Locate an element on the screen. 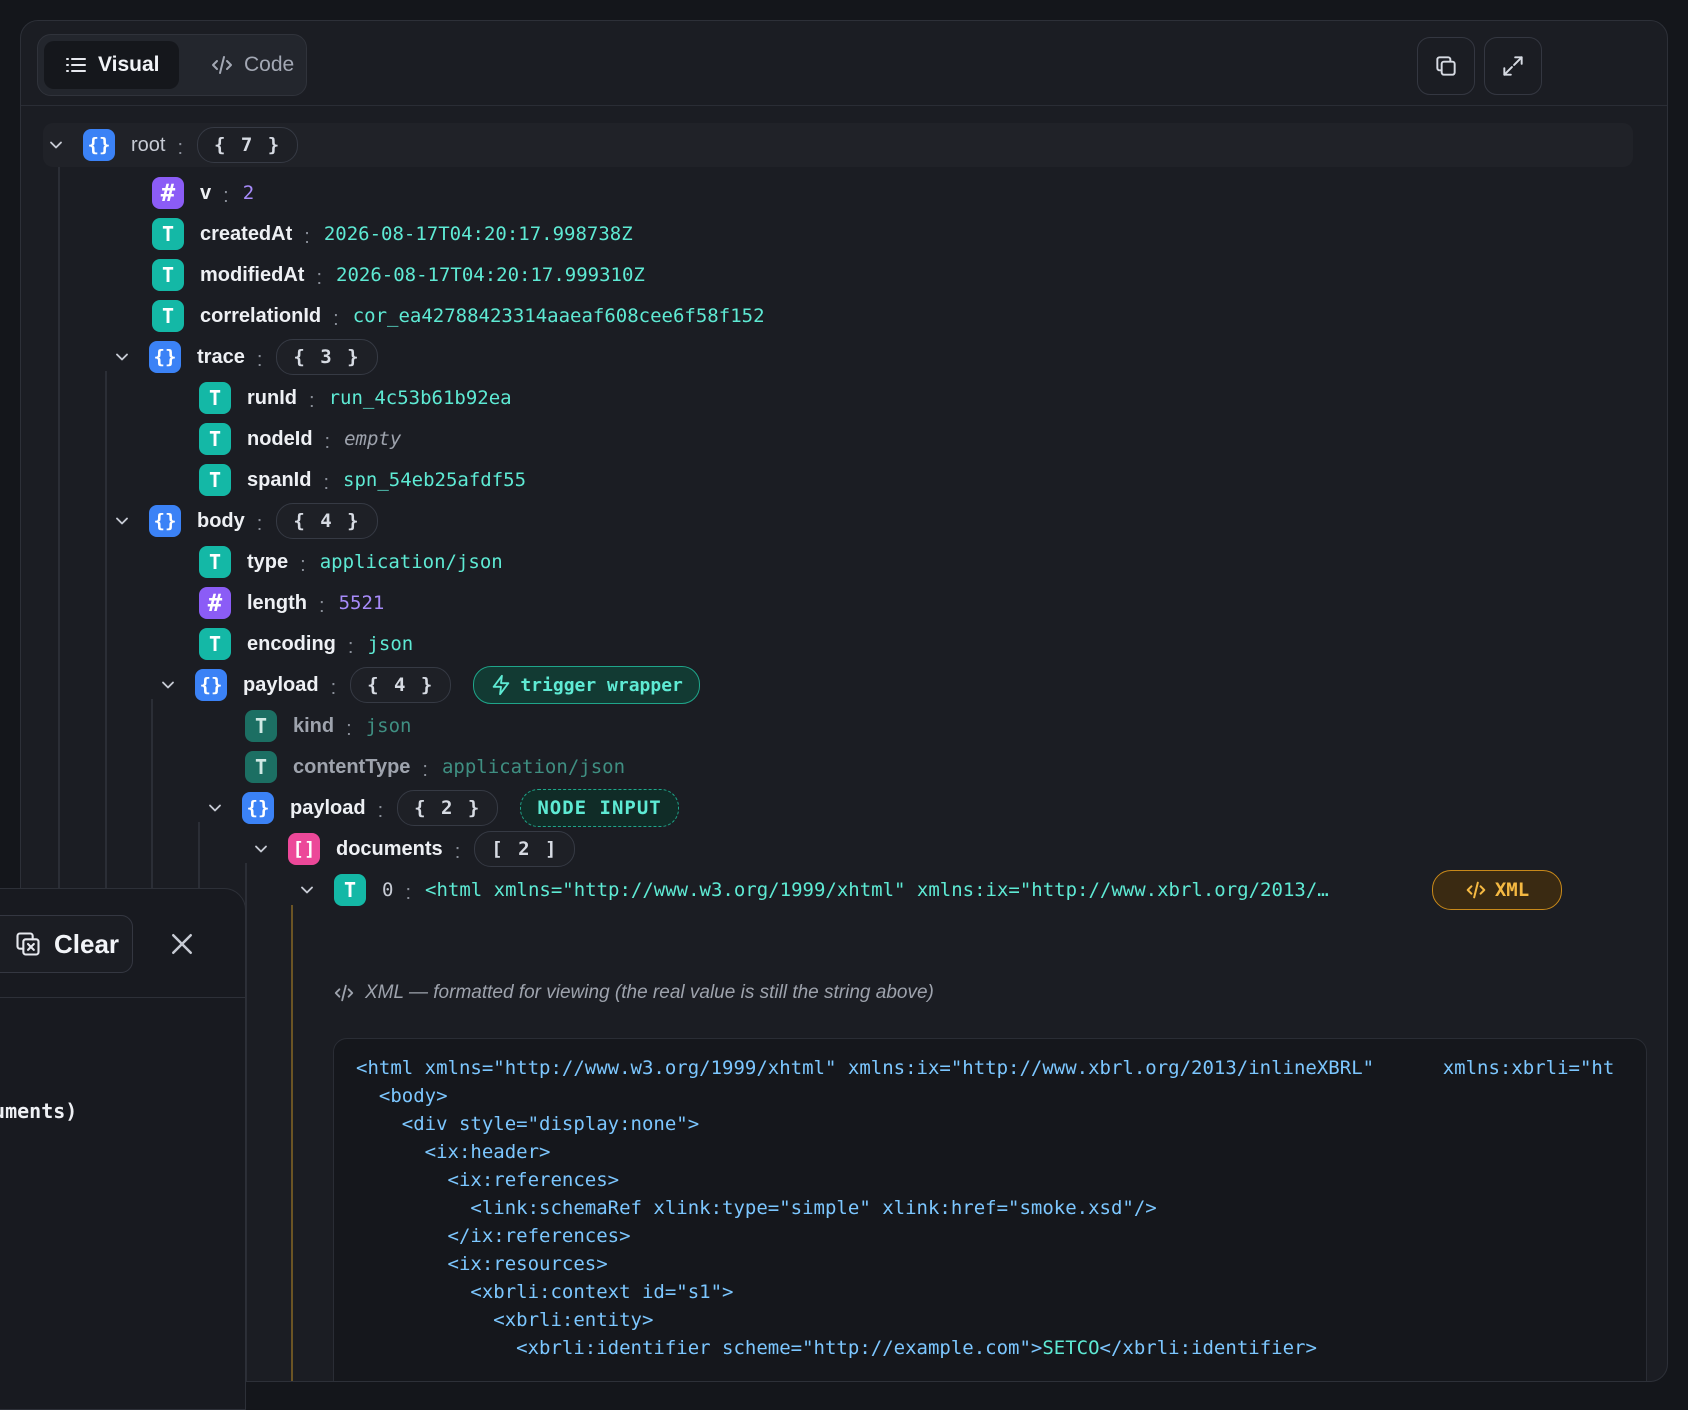 The image size is (1688, 1410). tree-node-type: T type : application/json is located at coordinates (351, 562).